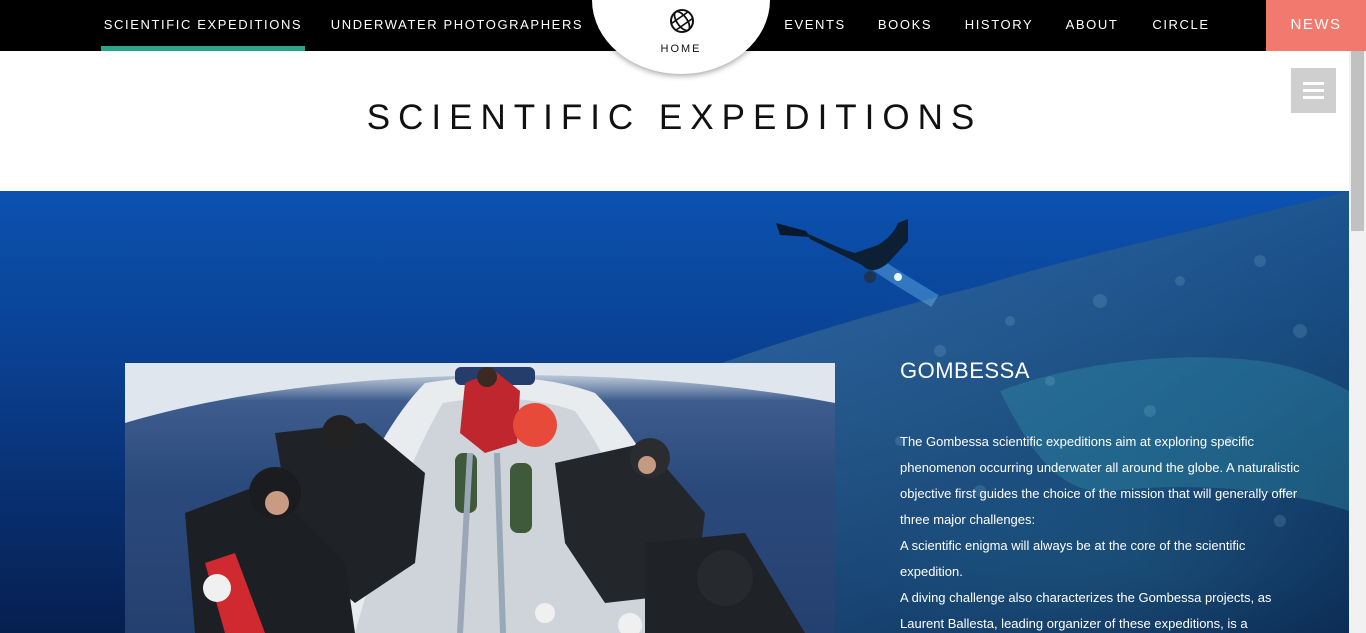 The image size is (1366, 633). Describe the element at coordinates (682, 21) in the screenshot. I see `globe-icon` at that location.